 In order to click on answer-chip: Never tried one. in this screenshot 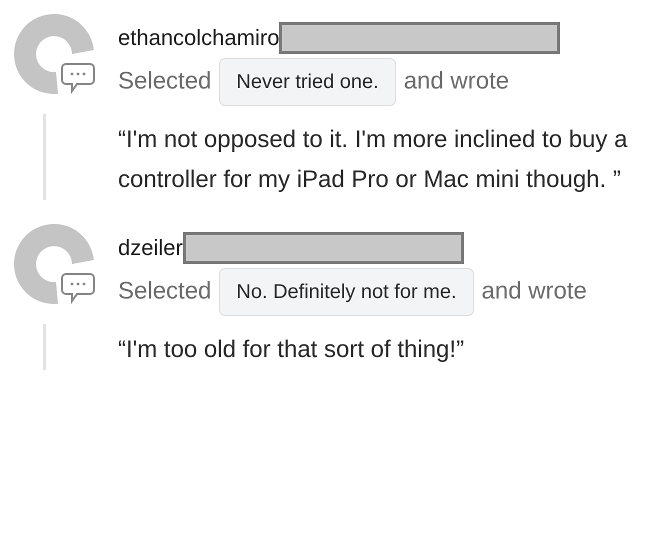, I will do `click(307, 82)`.